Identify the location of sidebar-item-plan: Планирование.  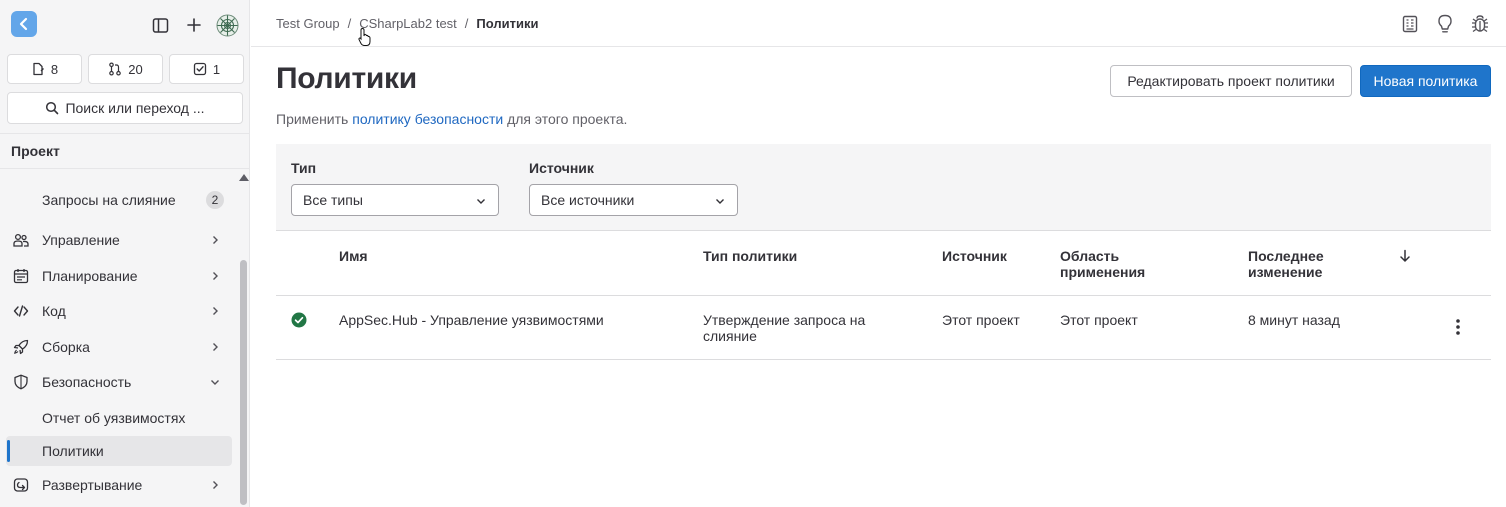
(119, 276).